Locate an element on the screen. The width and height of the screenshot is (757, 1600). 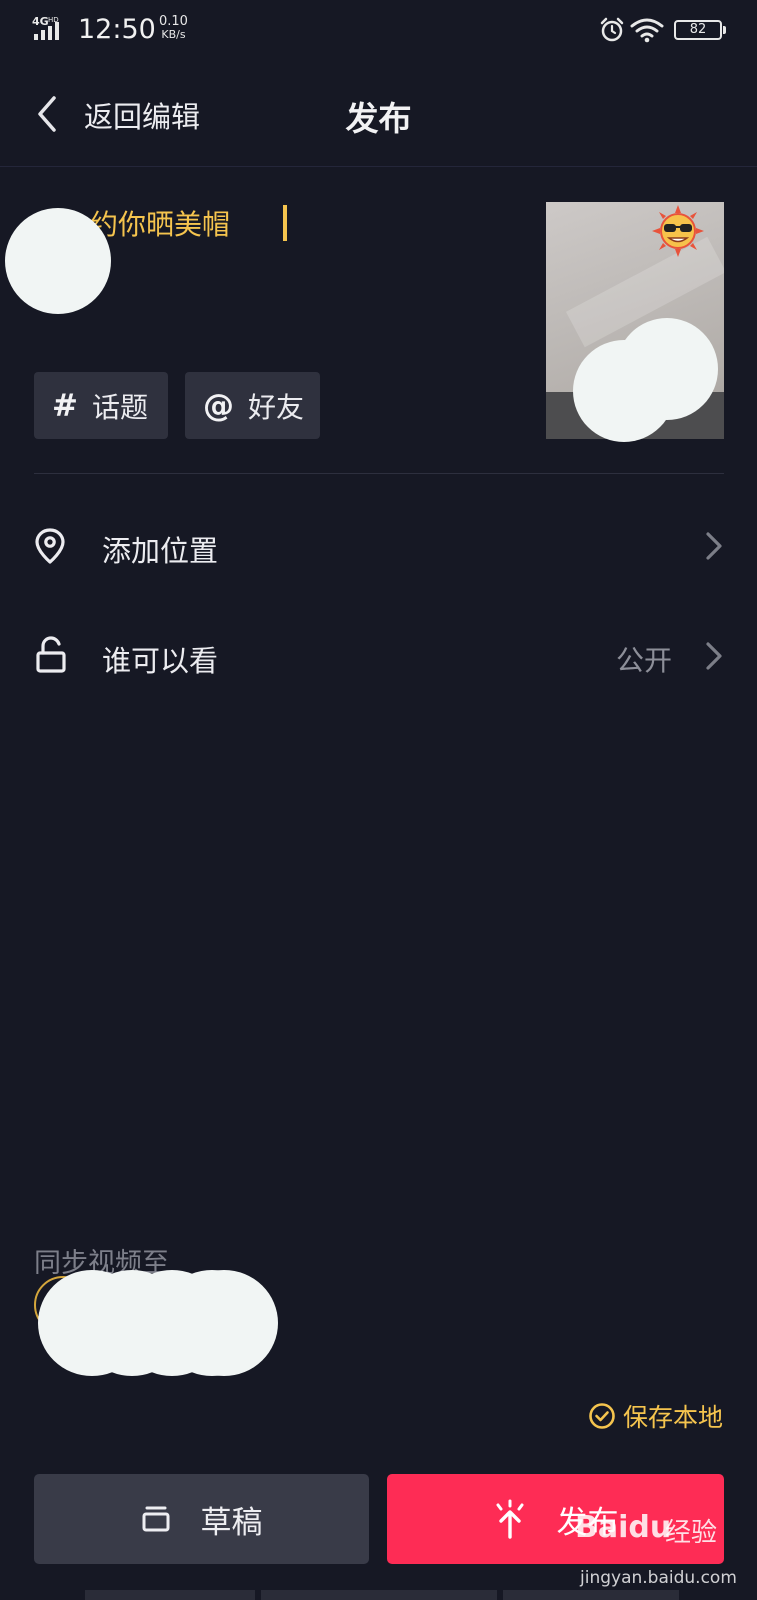
caption-input: 约你晒美帽 is located at coordinates (160, 223).